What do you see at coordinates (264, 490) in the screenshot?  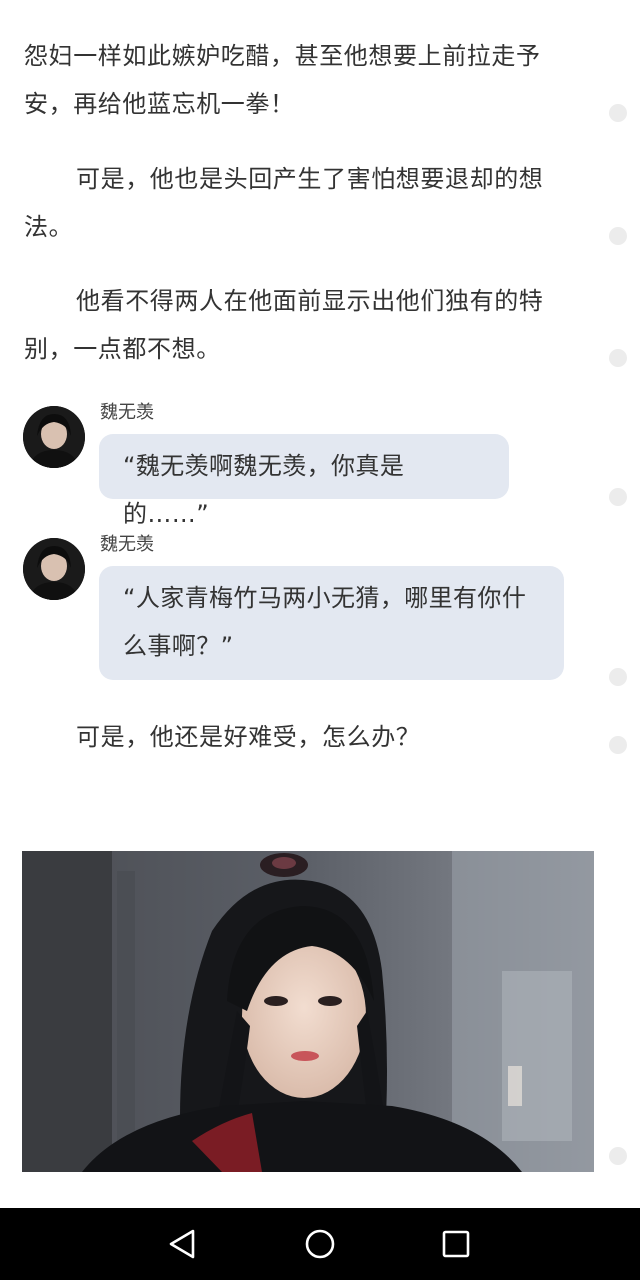 I see `chat-text: “魏无羡啊魏无羡，你真是的……”` at bounding box center [264, 490].